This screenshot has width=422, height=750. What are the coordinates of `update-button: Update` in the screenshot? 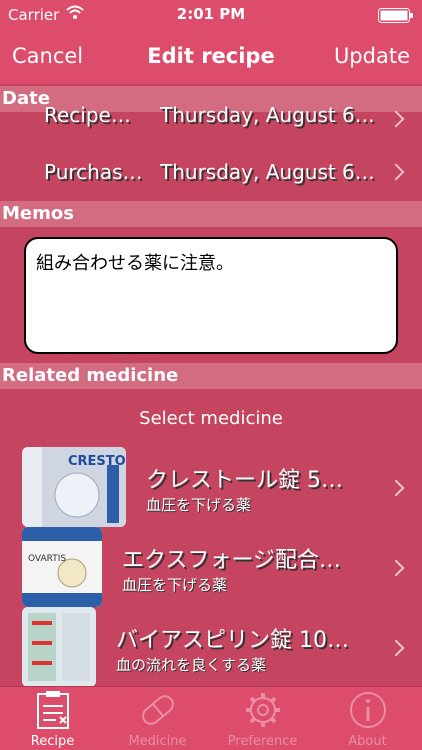 It's located at (372, 56).